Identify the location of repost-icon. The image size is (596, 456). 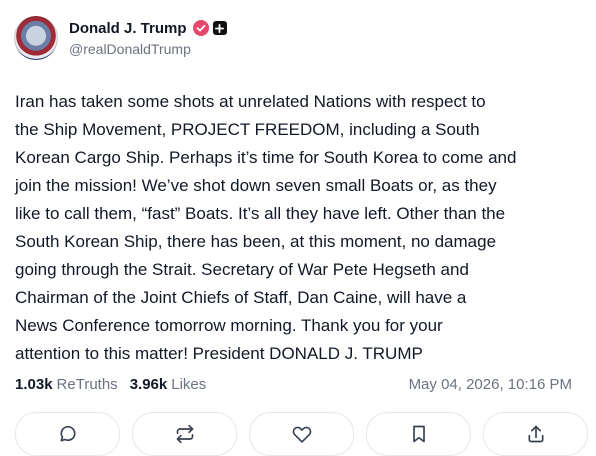
(184, 434).